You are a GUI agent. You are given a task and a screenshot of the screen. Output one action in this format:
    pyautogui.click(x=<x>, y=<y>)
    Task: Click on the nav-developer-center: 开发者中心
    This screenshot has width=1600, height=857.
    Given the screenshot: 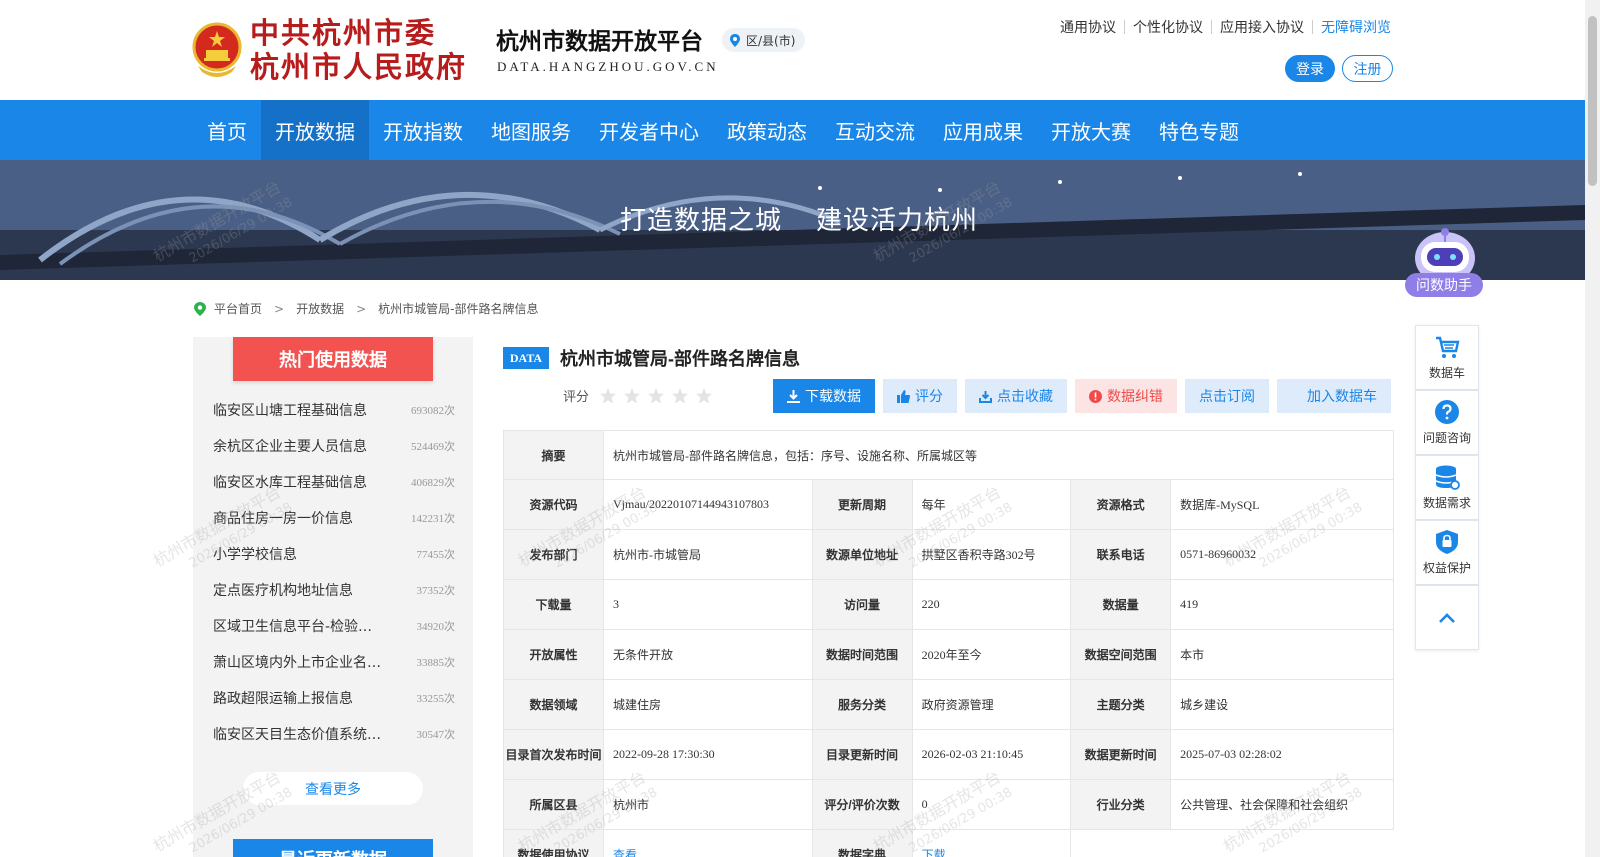 What is the action you would take?
    pyautogui.click(x=649, y=130)
    